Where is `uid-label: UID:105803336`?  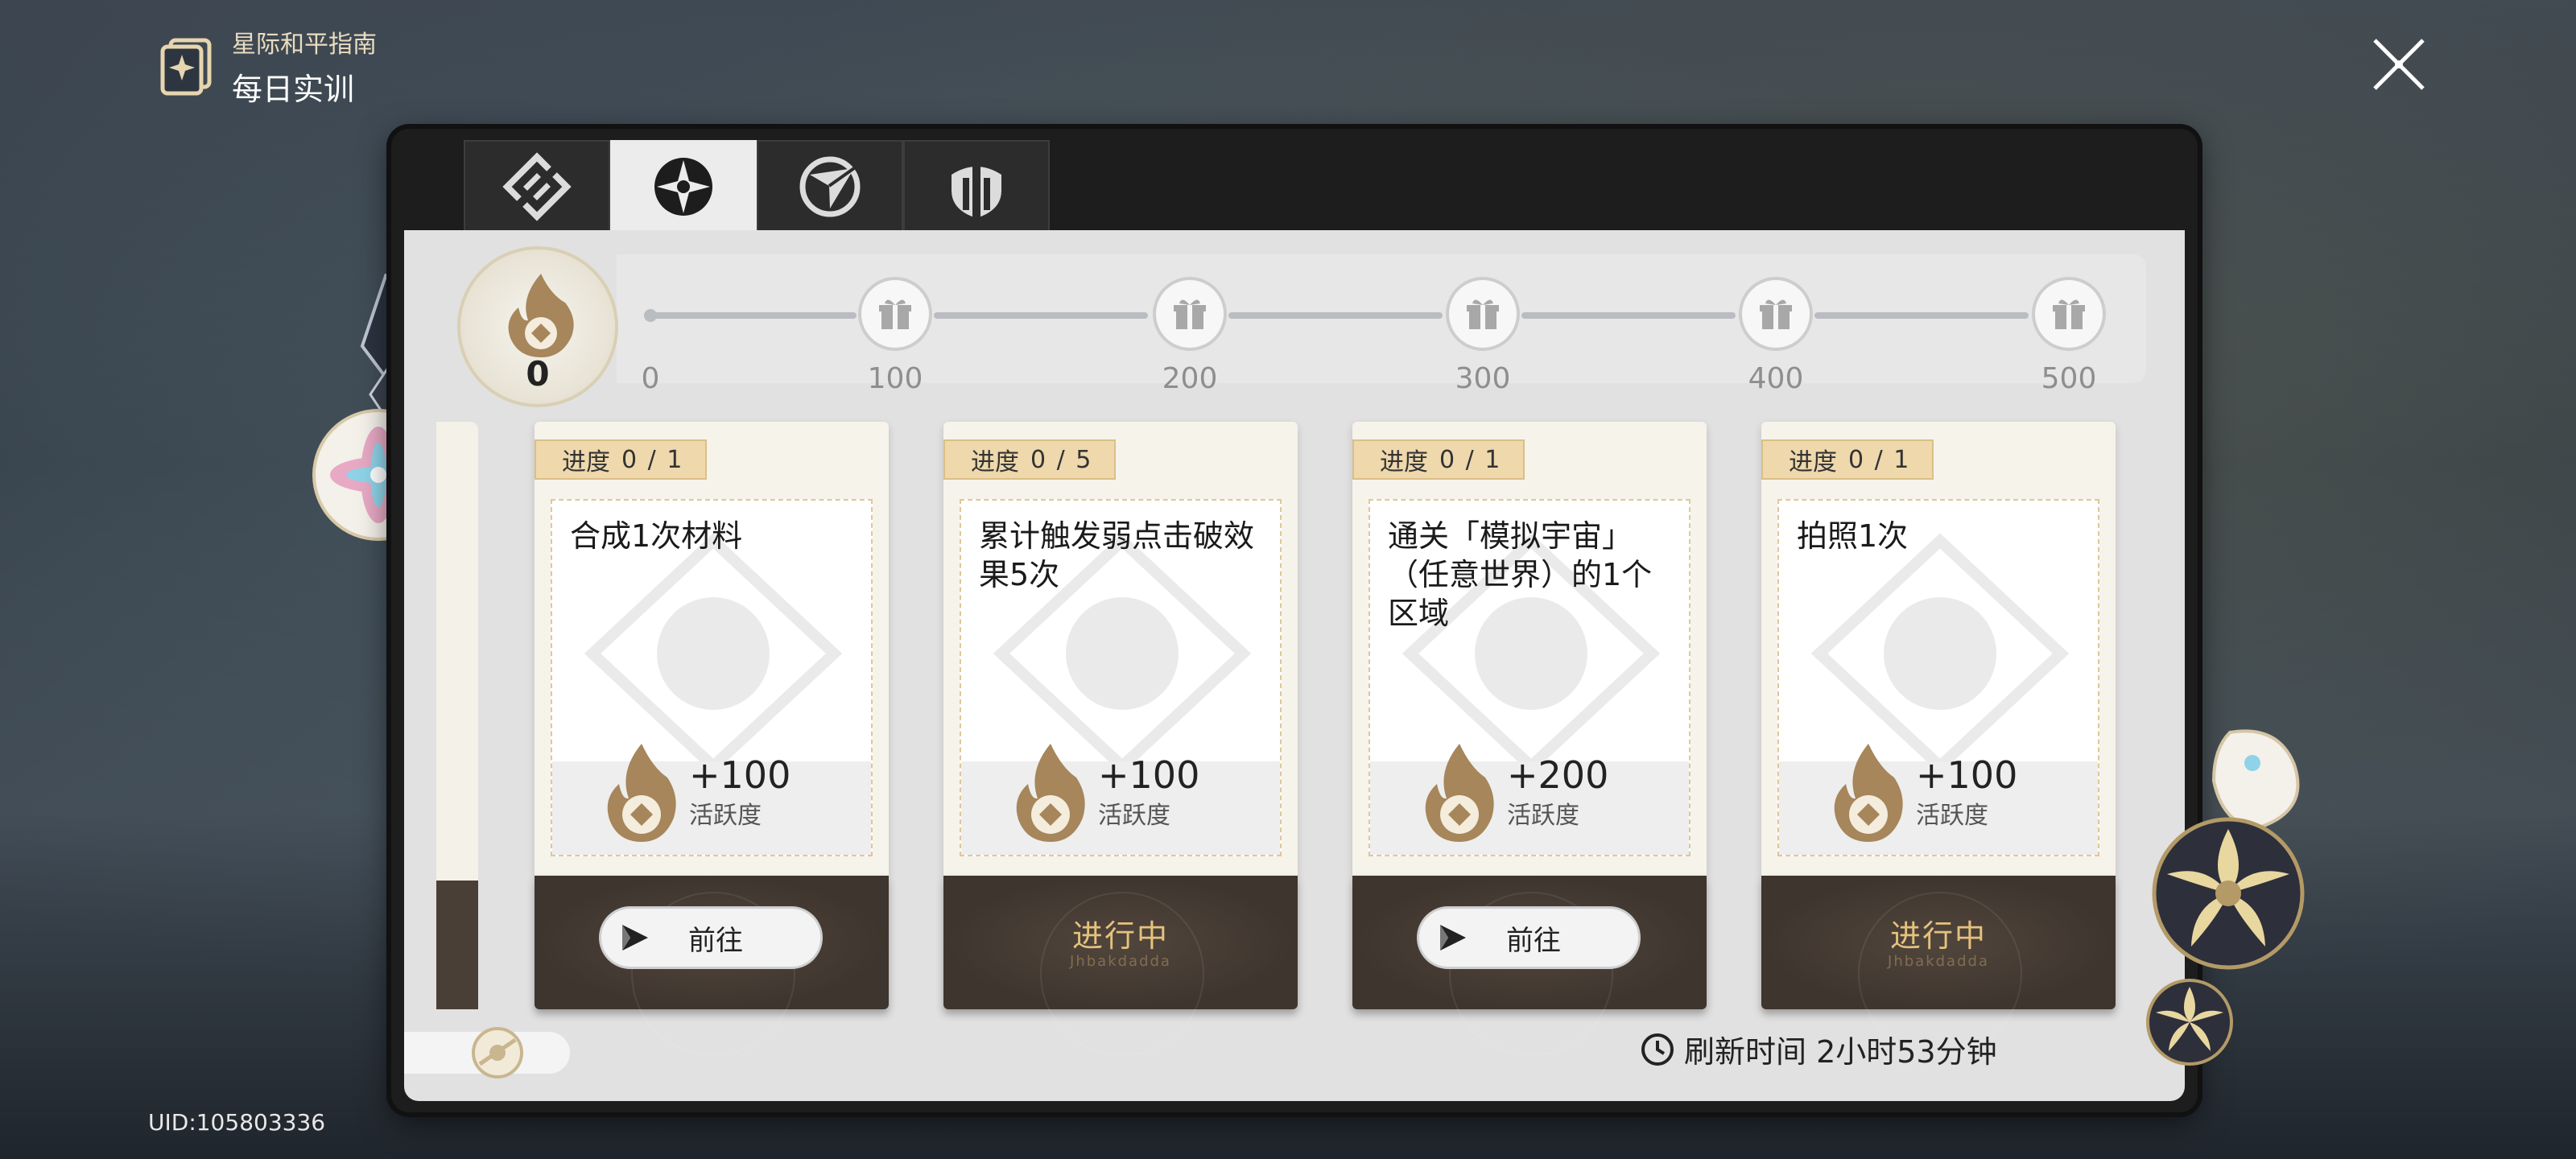 uid-label: UID:105803336 is located at coordinates (237, 1122).